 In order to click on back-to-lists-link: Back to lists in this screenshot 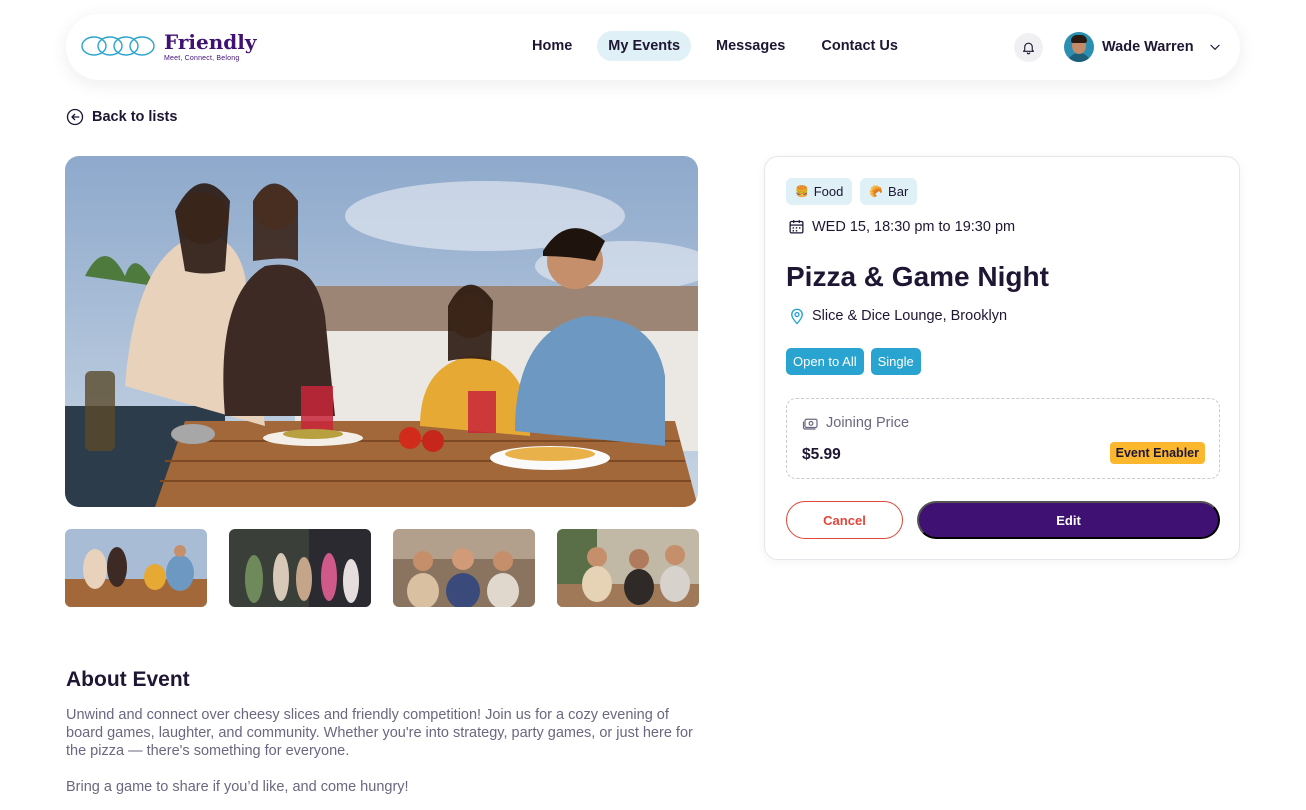, I will do `click(121, 117)`.